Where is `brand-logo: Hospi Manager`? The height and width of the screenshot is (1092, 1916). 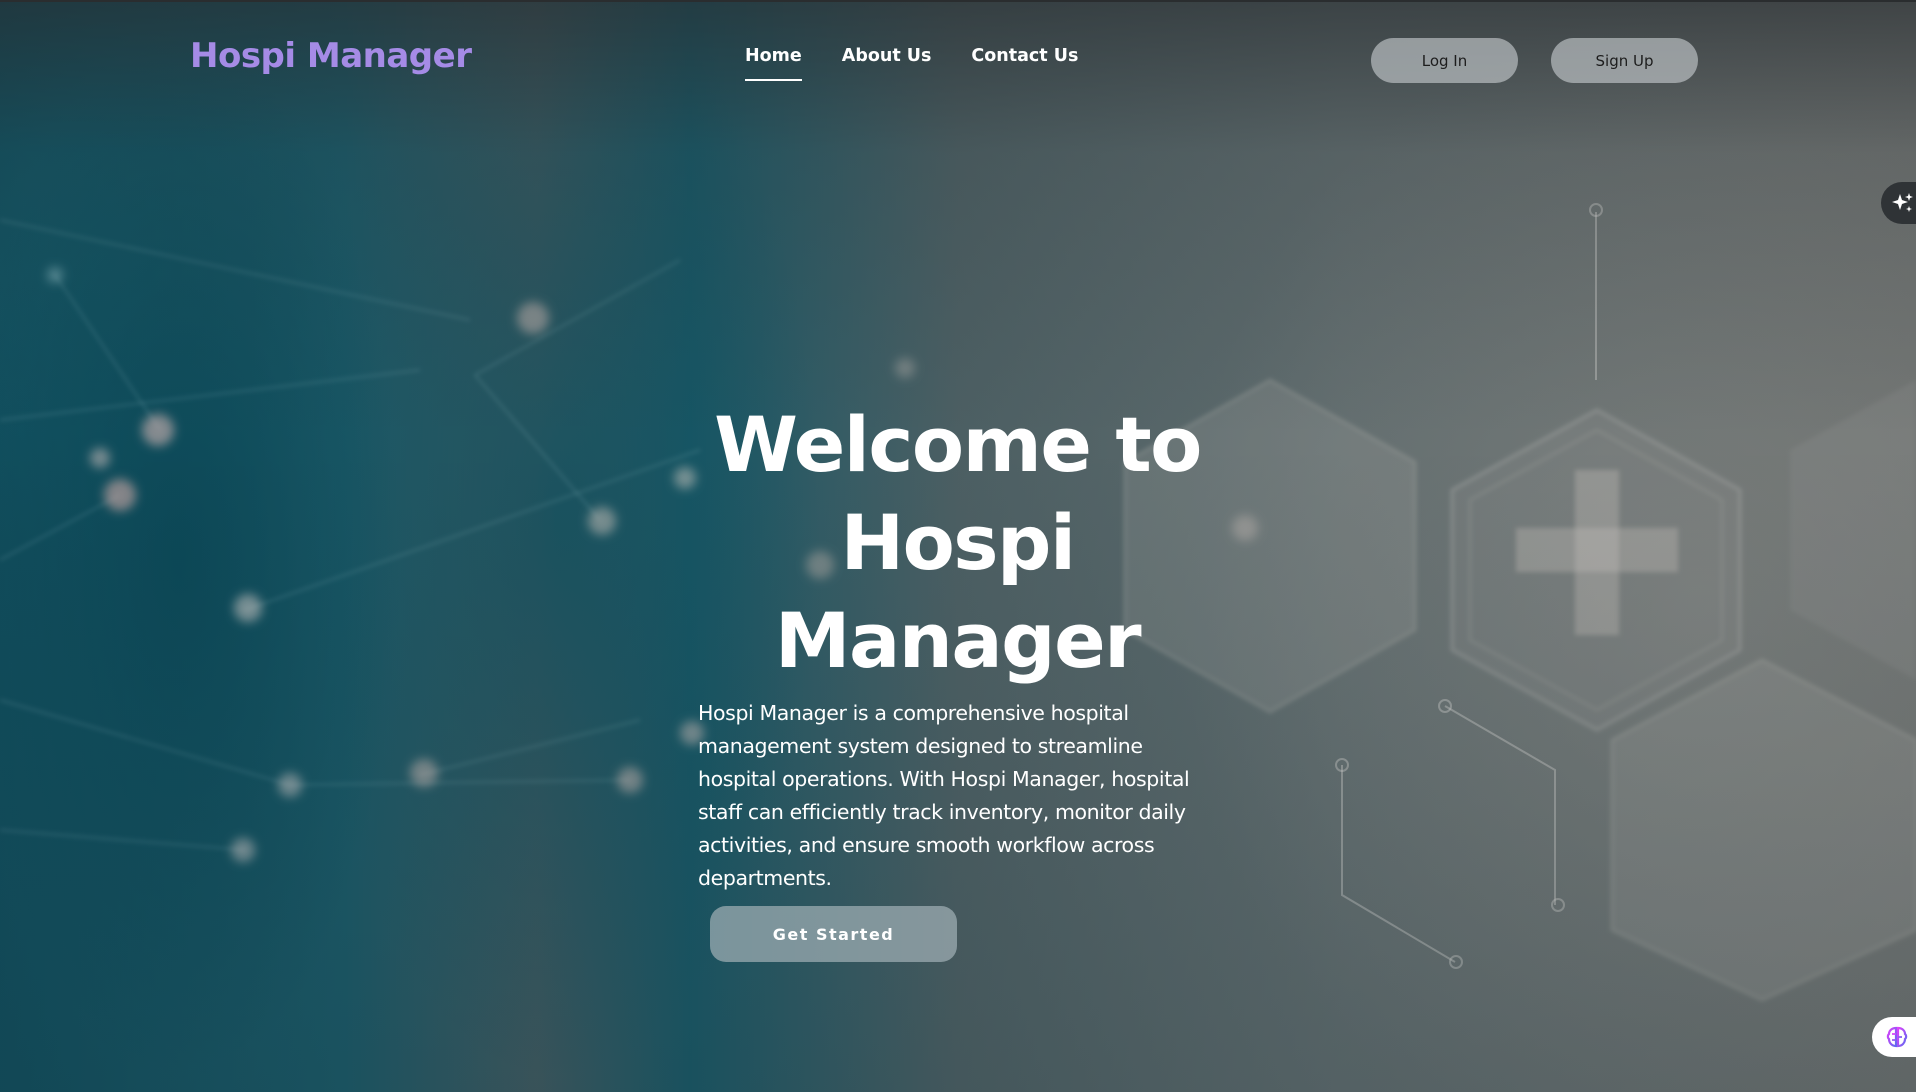 brand-logo: Hospi Manager is located at coordinates (331, 56).